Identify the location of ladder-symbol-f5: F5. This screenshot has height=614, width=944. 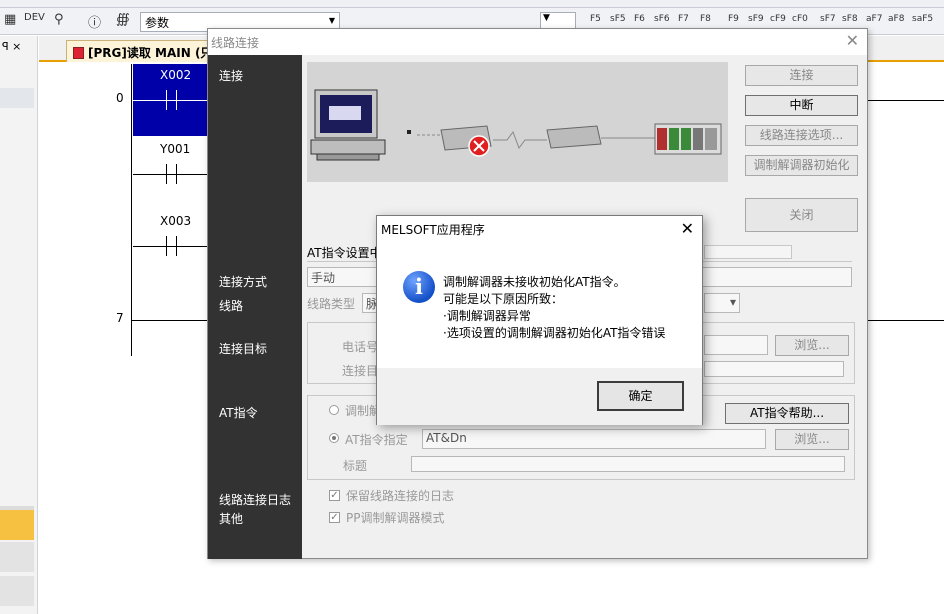
(595, 19).